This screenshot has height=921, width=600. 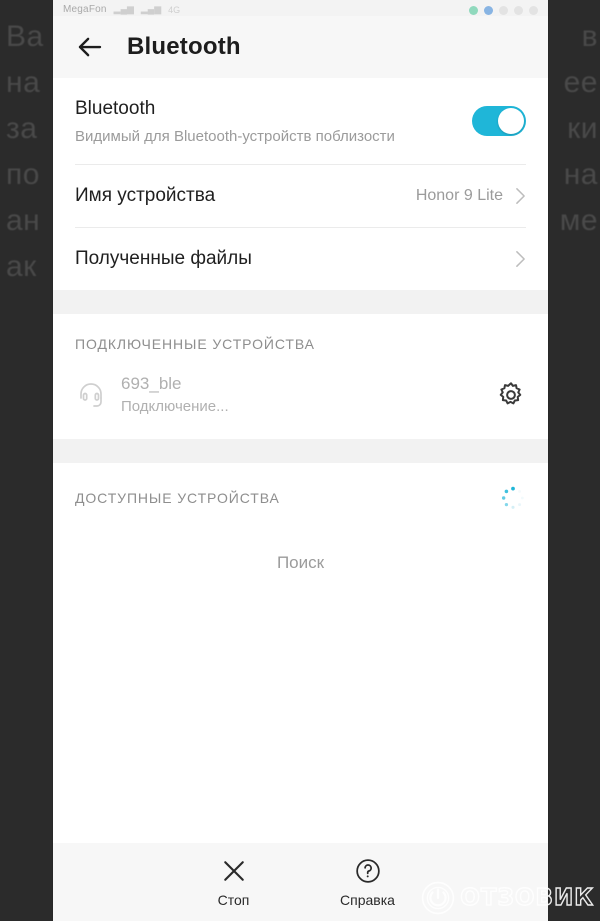 I want to click on close-x-icon, so click(x=233, y=870).